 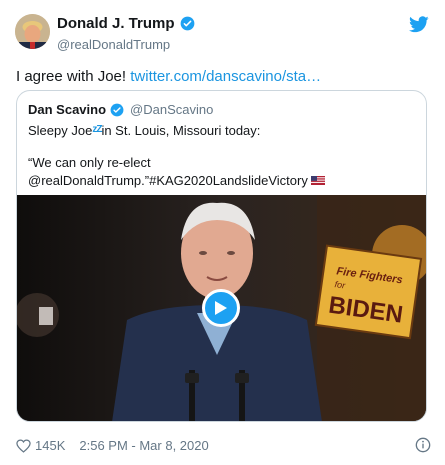 What do you see at coordinates (317, 180) in the screenshot?
I see `flag-us-icon` at bounding box center [317, 180].